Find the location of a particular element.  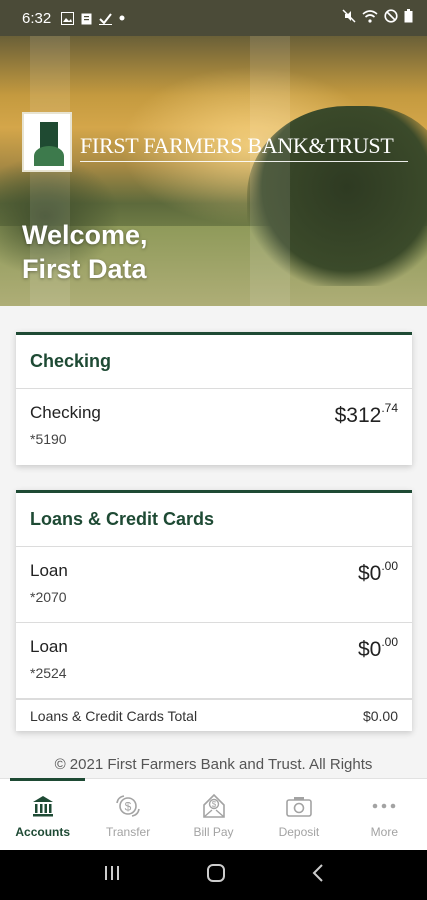

loans-total-label: Loans & Credit Cards Total is located at coordinates (114, 715).